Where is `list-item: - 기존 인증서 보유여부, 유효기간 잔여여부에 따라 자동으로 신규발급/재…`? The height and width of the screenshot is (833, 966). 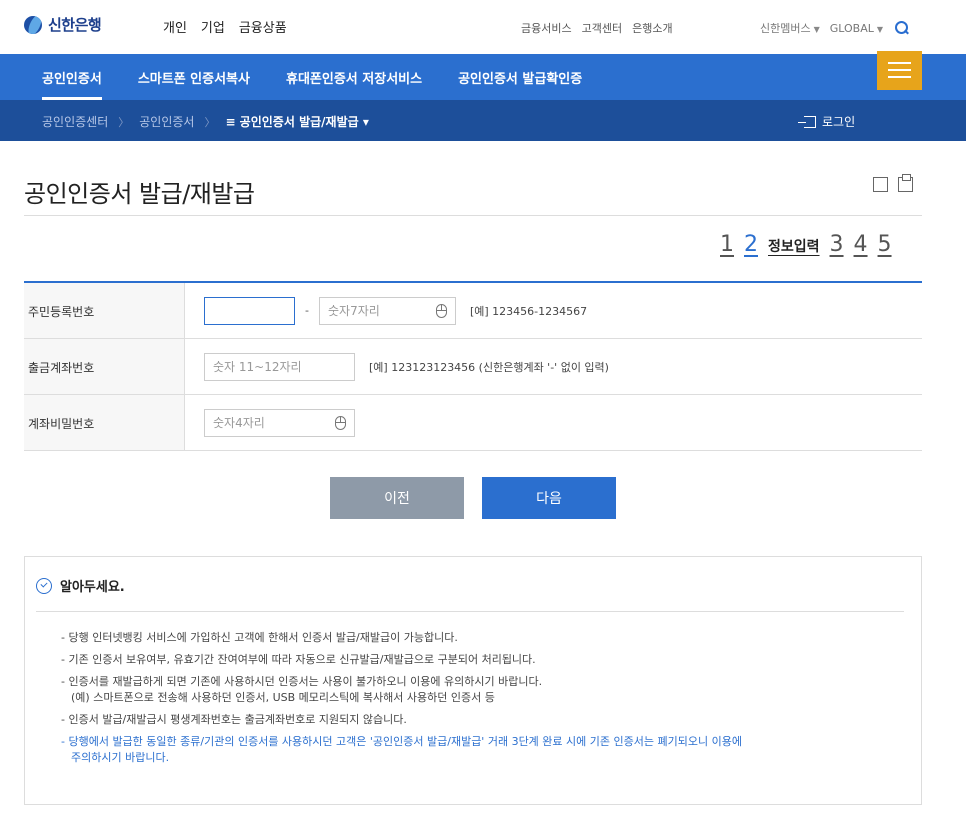
list-item: - 기존 인증서 보유여부, 유효기간 잔여여부에 따라 자동으로 신규발급/재… is located at coordinates (401, 660).